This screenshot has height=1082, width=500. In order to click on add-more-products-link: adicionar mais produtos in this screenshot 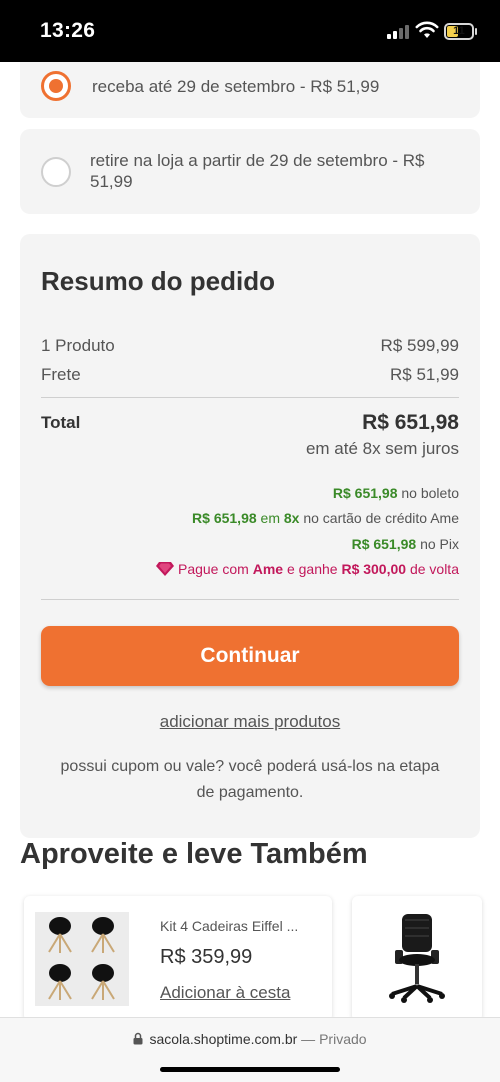, I will do `click(250, 721)`.